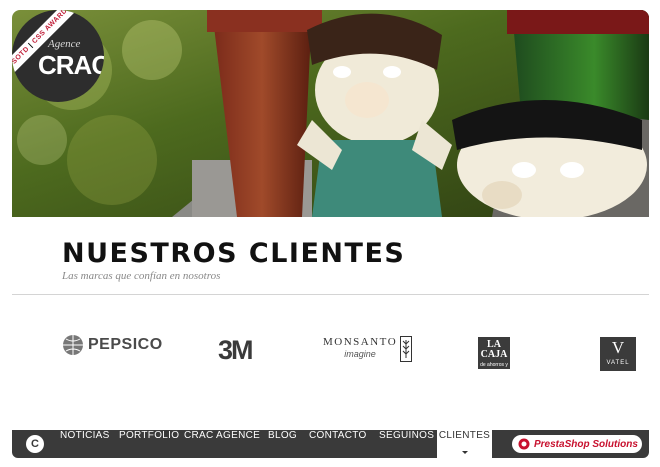 The image size is (660, 467). I want to click on client-logo-monsanto: MONSANTO imagine, so click(368, 349).